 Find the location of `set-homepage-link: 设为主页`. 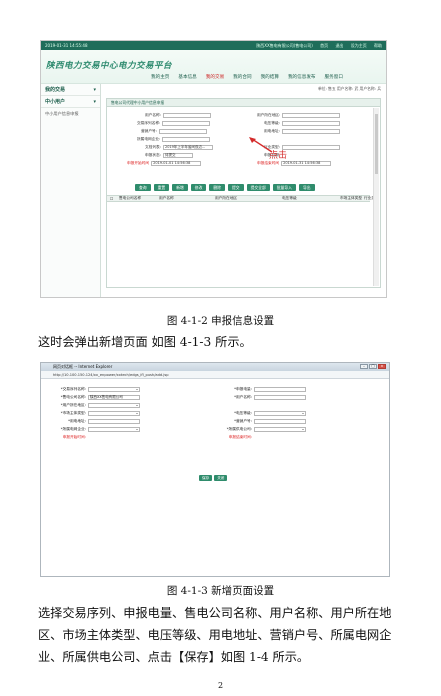

set-homepage-link: 设为主页 is located at coordinates (359, 45).